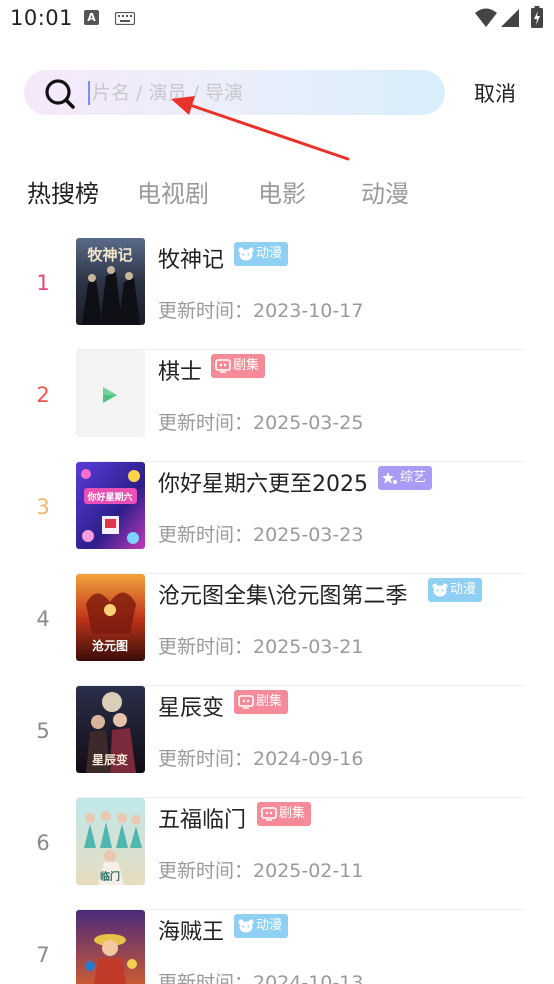 This screenshot has height=984, width=554. Describe the element at coordinates (282, 191) in the screenshot. I see `tab-movies: 电影` at that location.